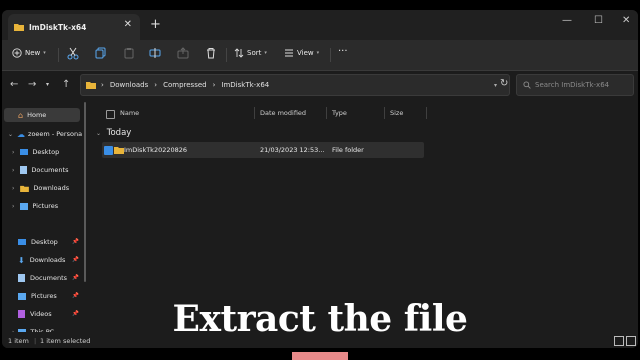 The image size is (640, 360). Describe the element at coordinates (42, 115) in the screenshot. I see `sidebar-item-home: ⌂ Home` at that location.